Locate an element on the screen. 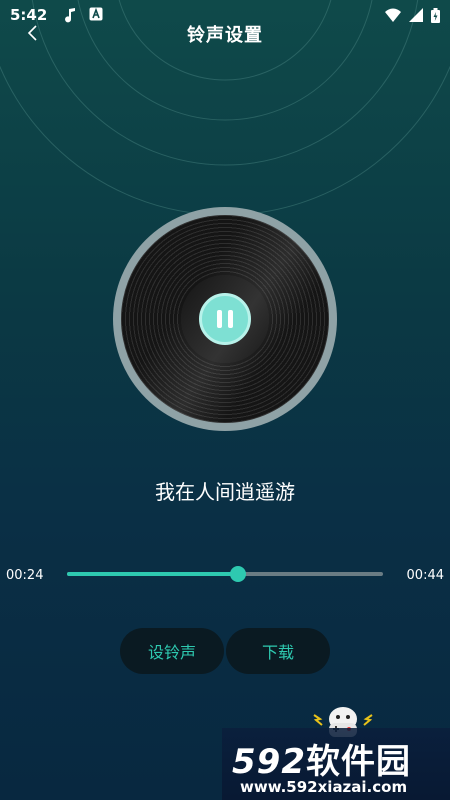 The width and height of the screenshot is (450, 800). pause-button is located at coordinates (225, 319).